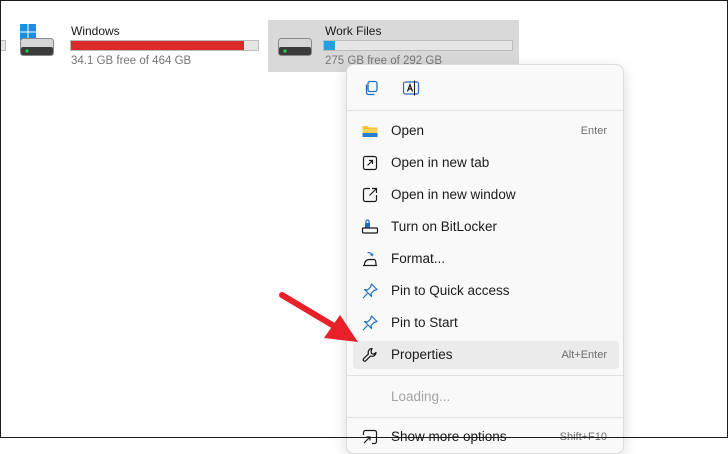 The width and height of the screenshot is (728, 454). Describe the element at coordinates (486, 195) in the screenshot. I see `menu-item-open-in-new-window: Open in new window` at that location.